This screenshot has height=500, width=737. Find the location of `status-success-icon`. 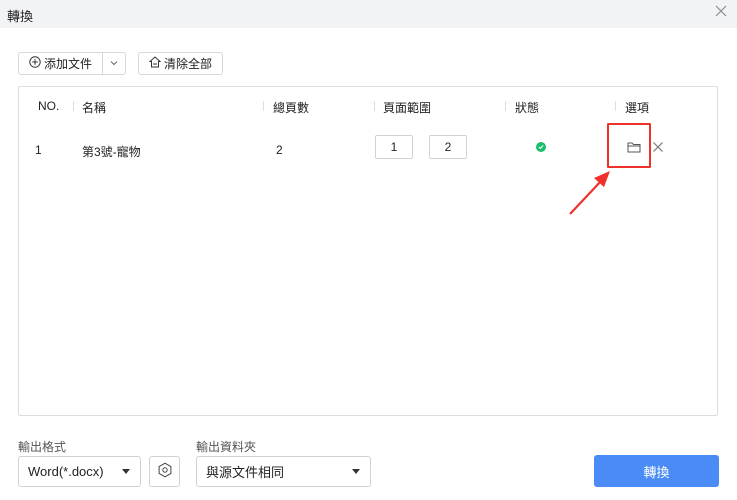

status-success-icon is located at coordinates (541, 147).